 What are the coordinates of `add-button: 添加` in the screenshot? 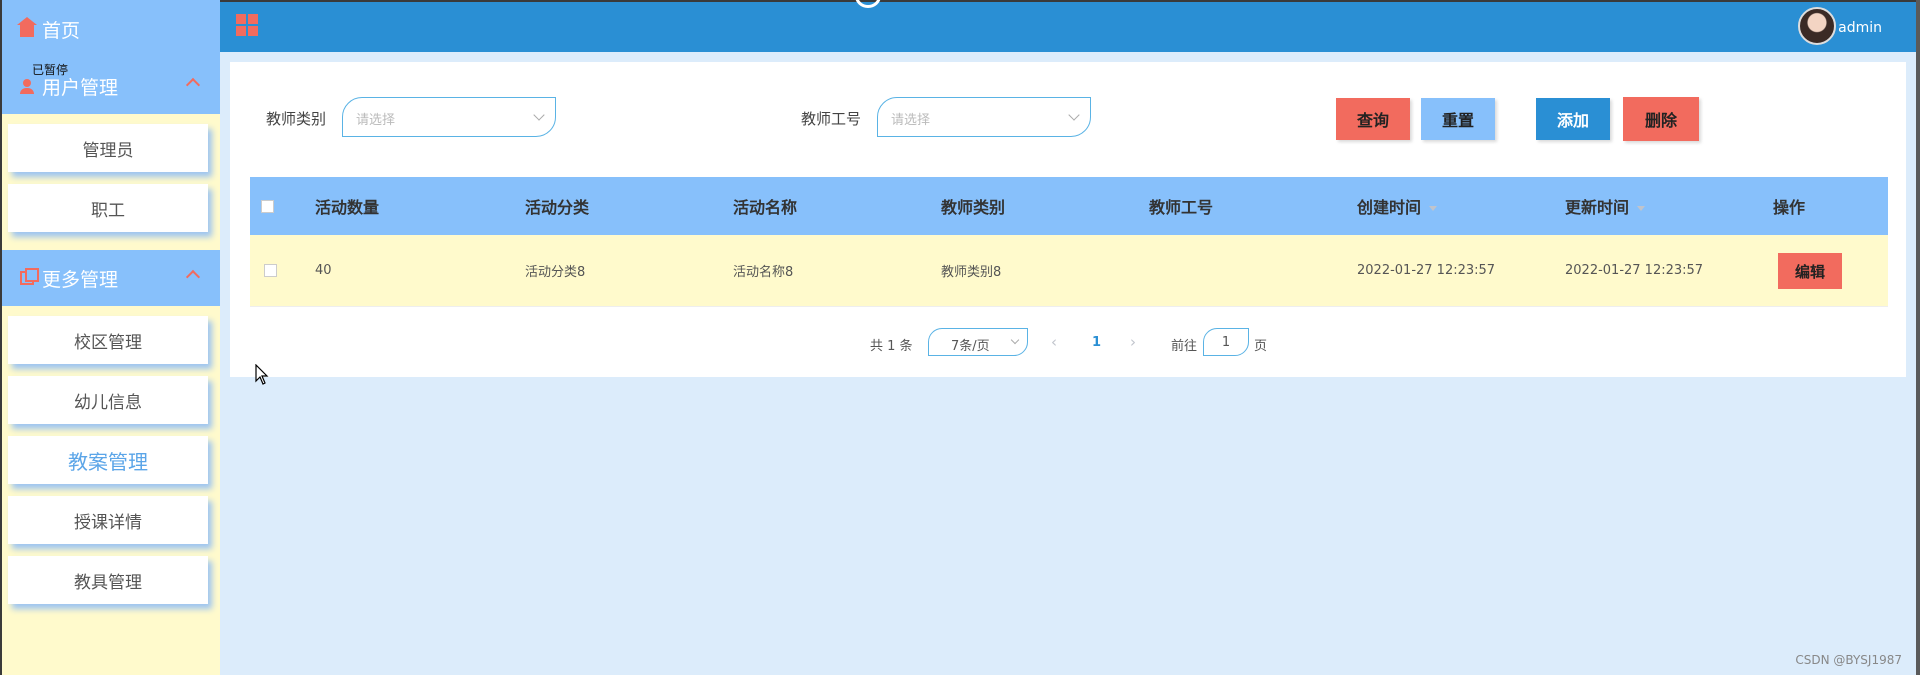 It's located at (1573, 119).